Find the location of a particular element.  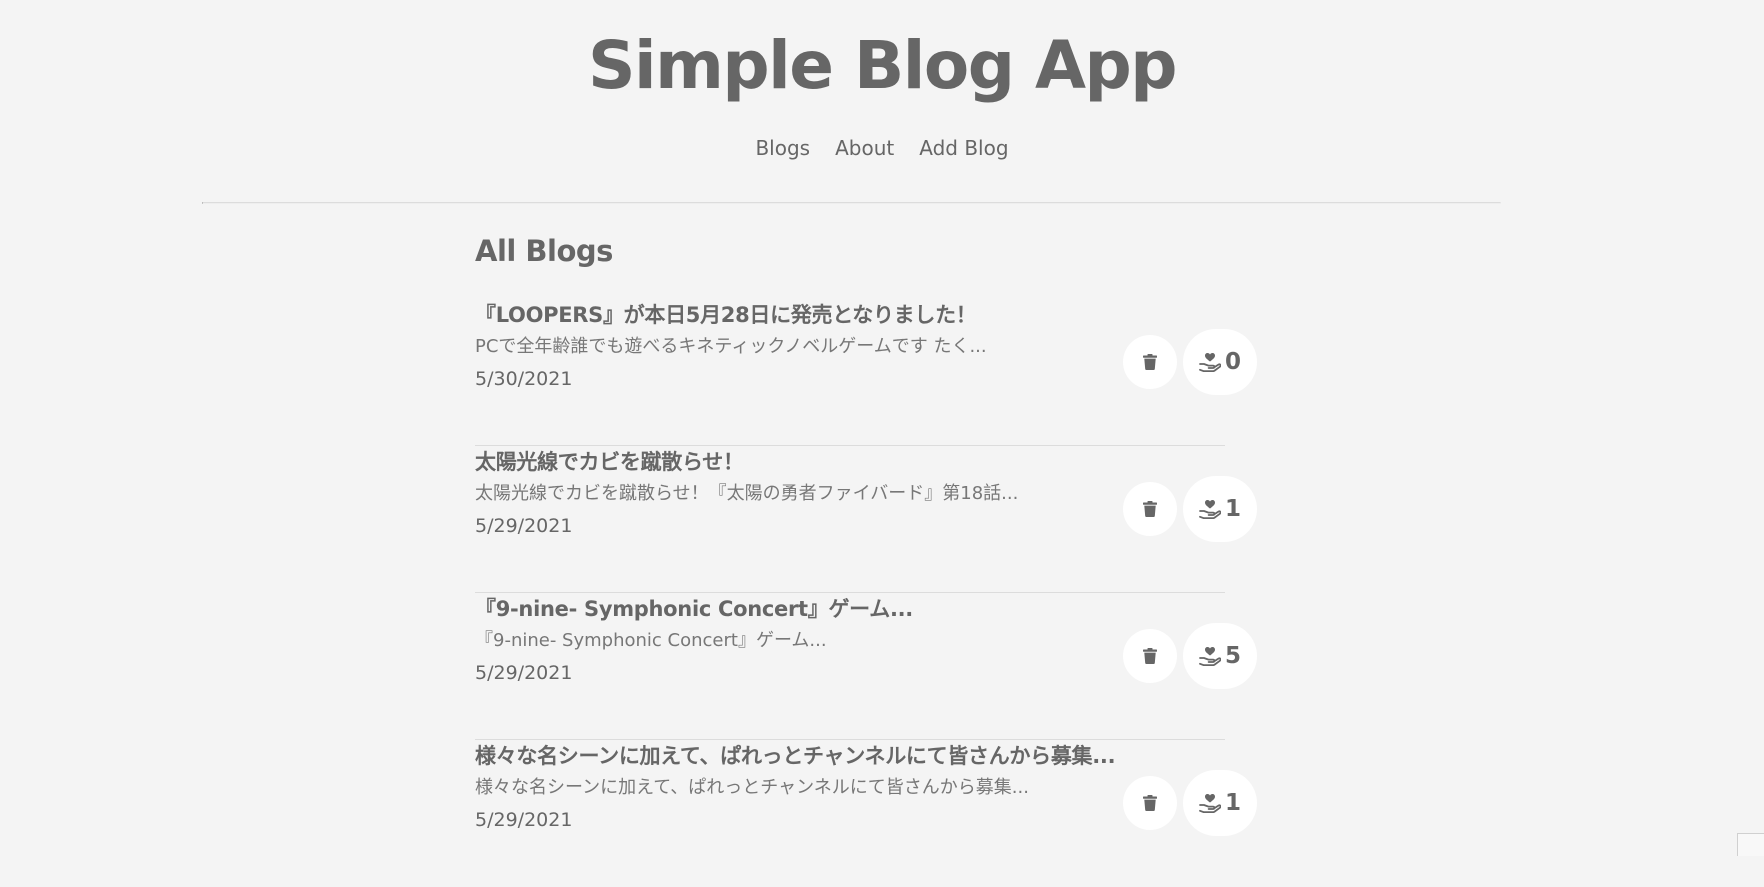

blog-actions: 0 is located at coordinates (1190, 362).